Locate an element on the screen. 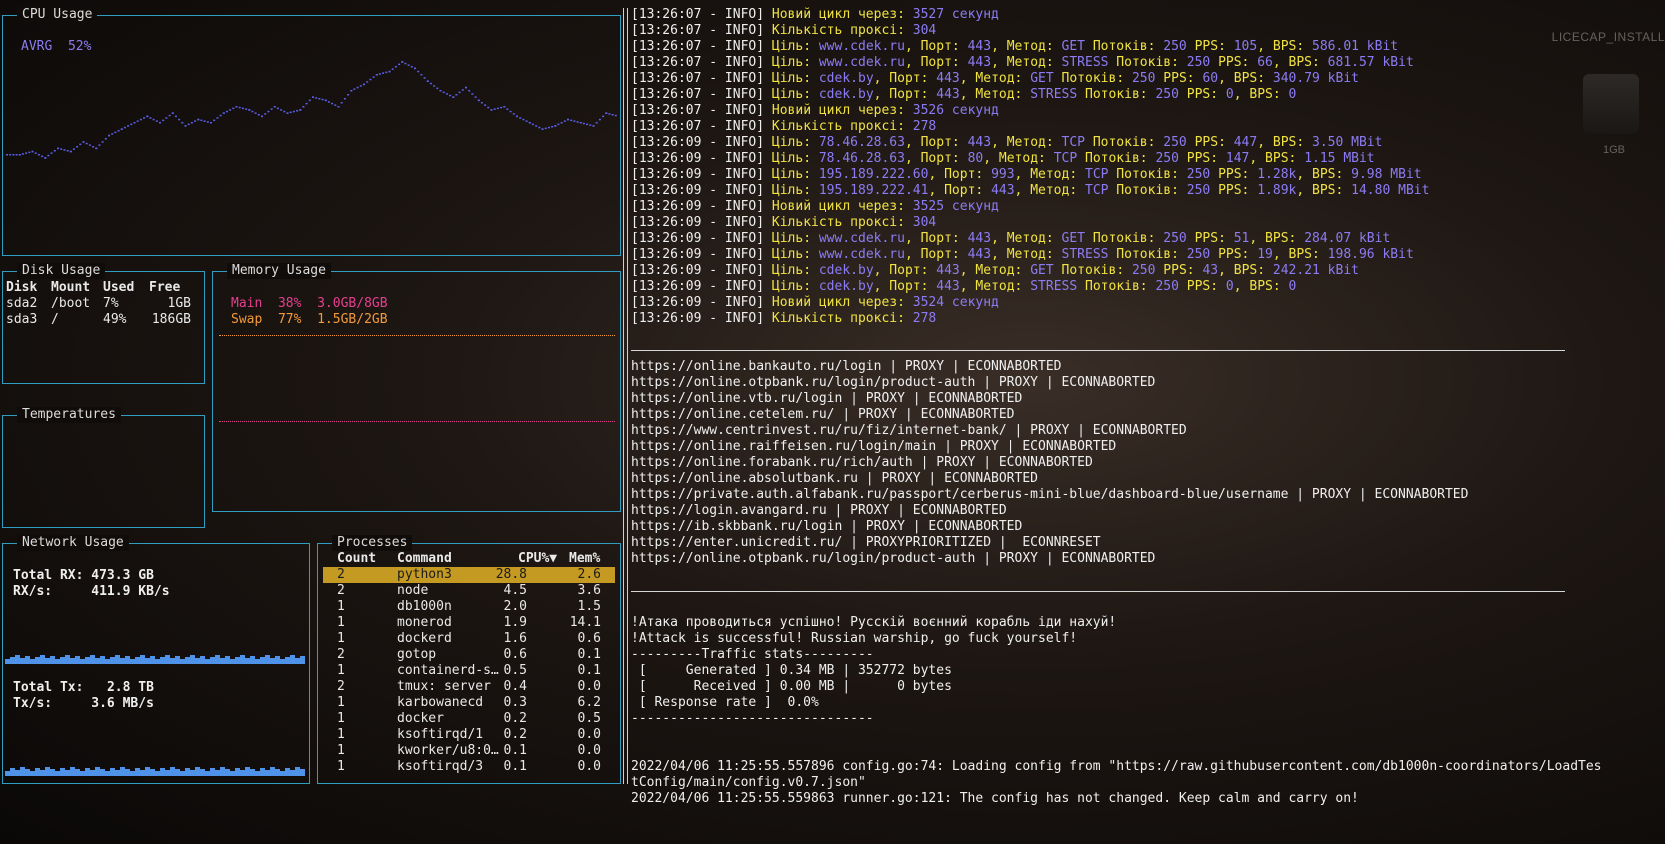 The width and height of the screenshot is (1665, 844). process-row: 2 tmux: server 0.4 0.0 is located at coordinates (469, 687).